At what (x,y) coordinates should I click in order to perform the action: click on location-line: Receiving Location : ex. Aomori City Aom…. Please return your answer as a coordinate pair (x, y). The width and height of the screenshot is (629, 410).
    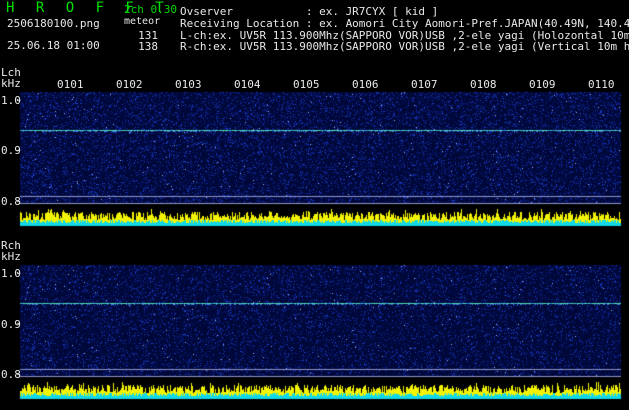
    Looking at the image, I should click on (404, 23).